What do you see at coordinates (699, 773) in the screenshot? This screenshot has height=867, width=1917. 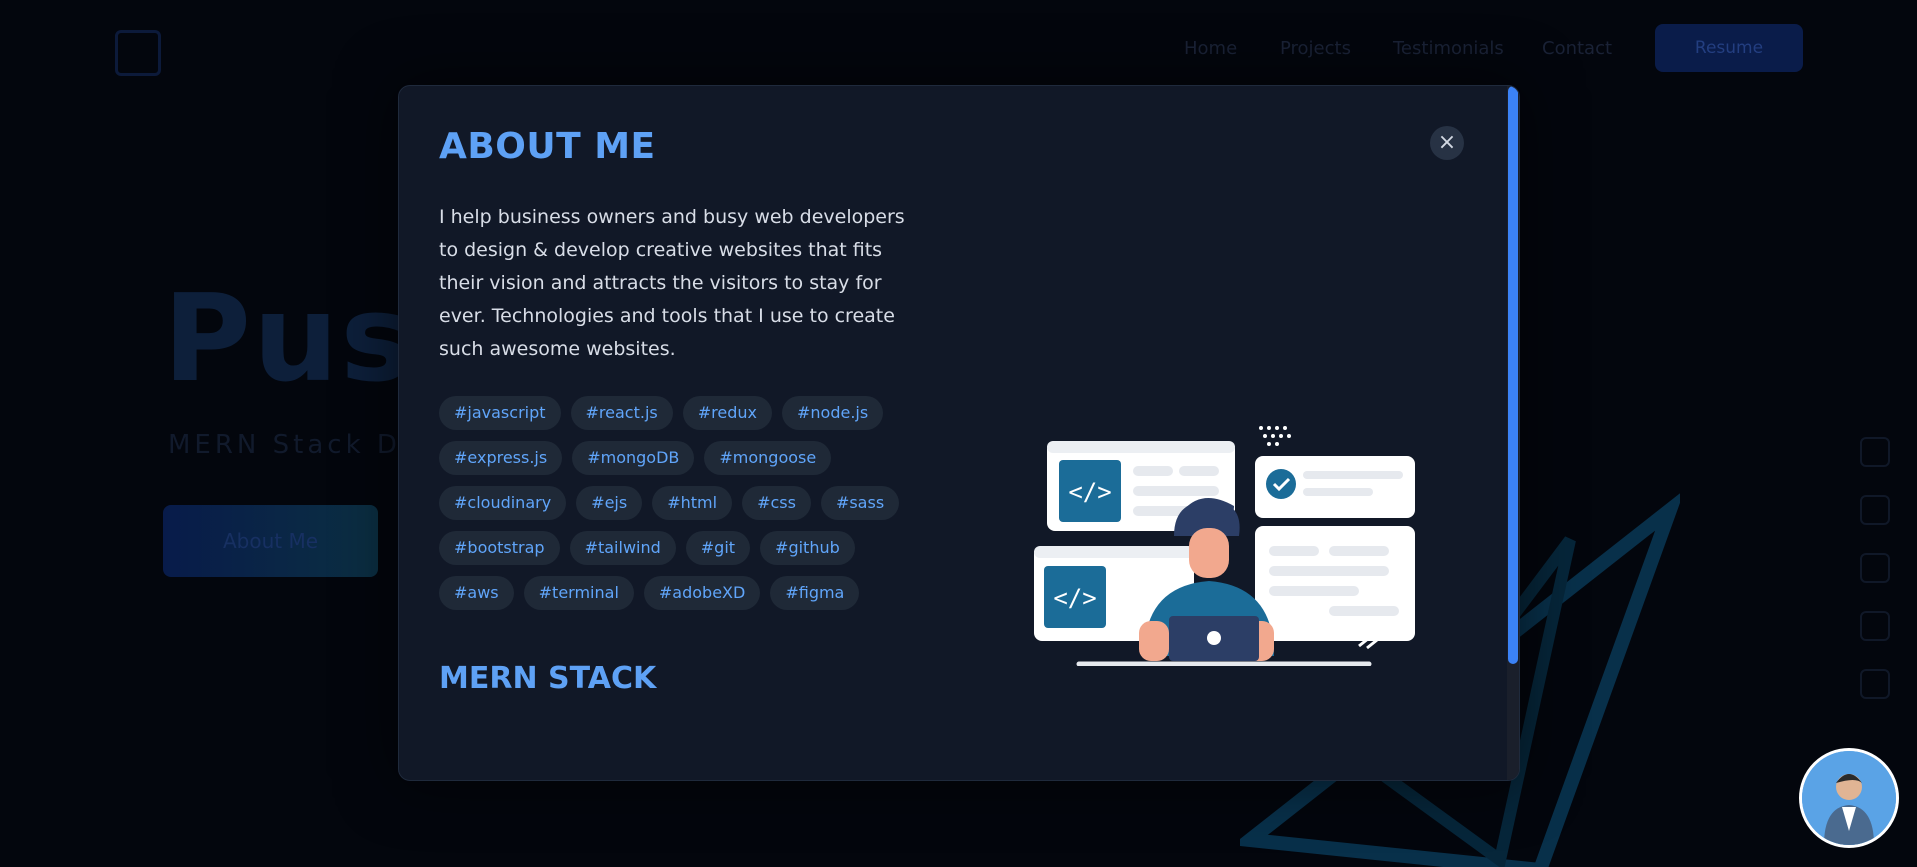 I see `mern-stack-icons` at bounding box center [699, 773].